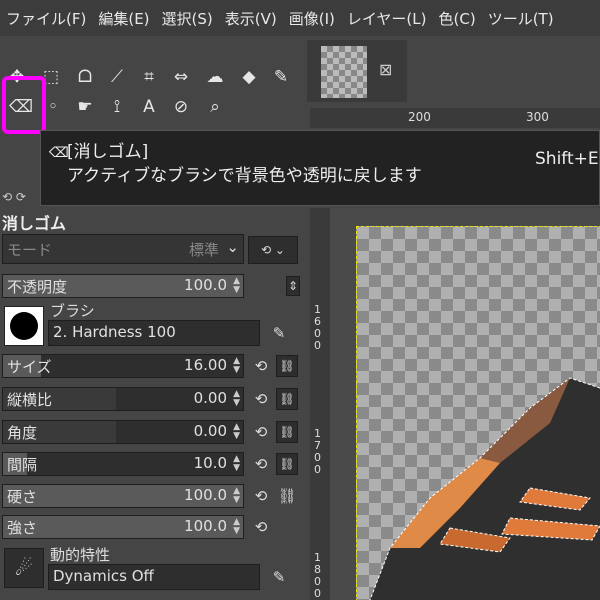 The image size is (600, 600). I want to click on dynamics-icon: ☄, so click(24, 568).